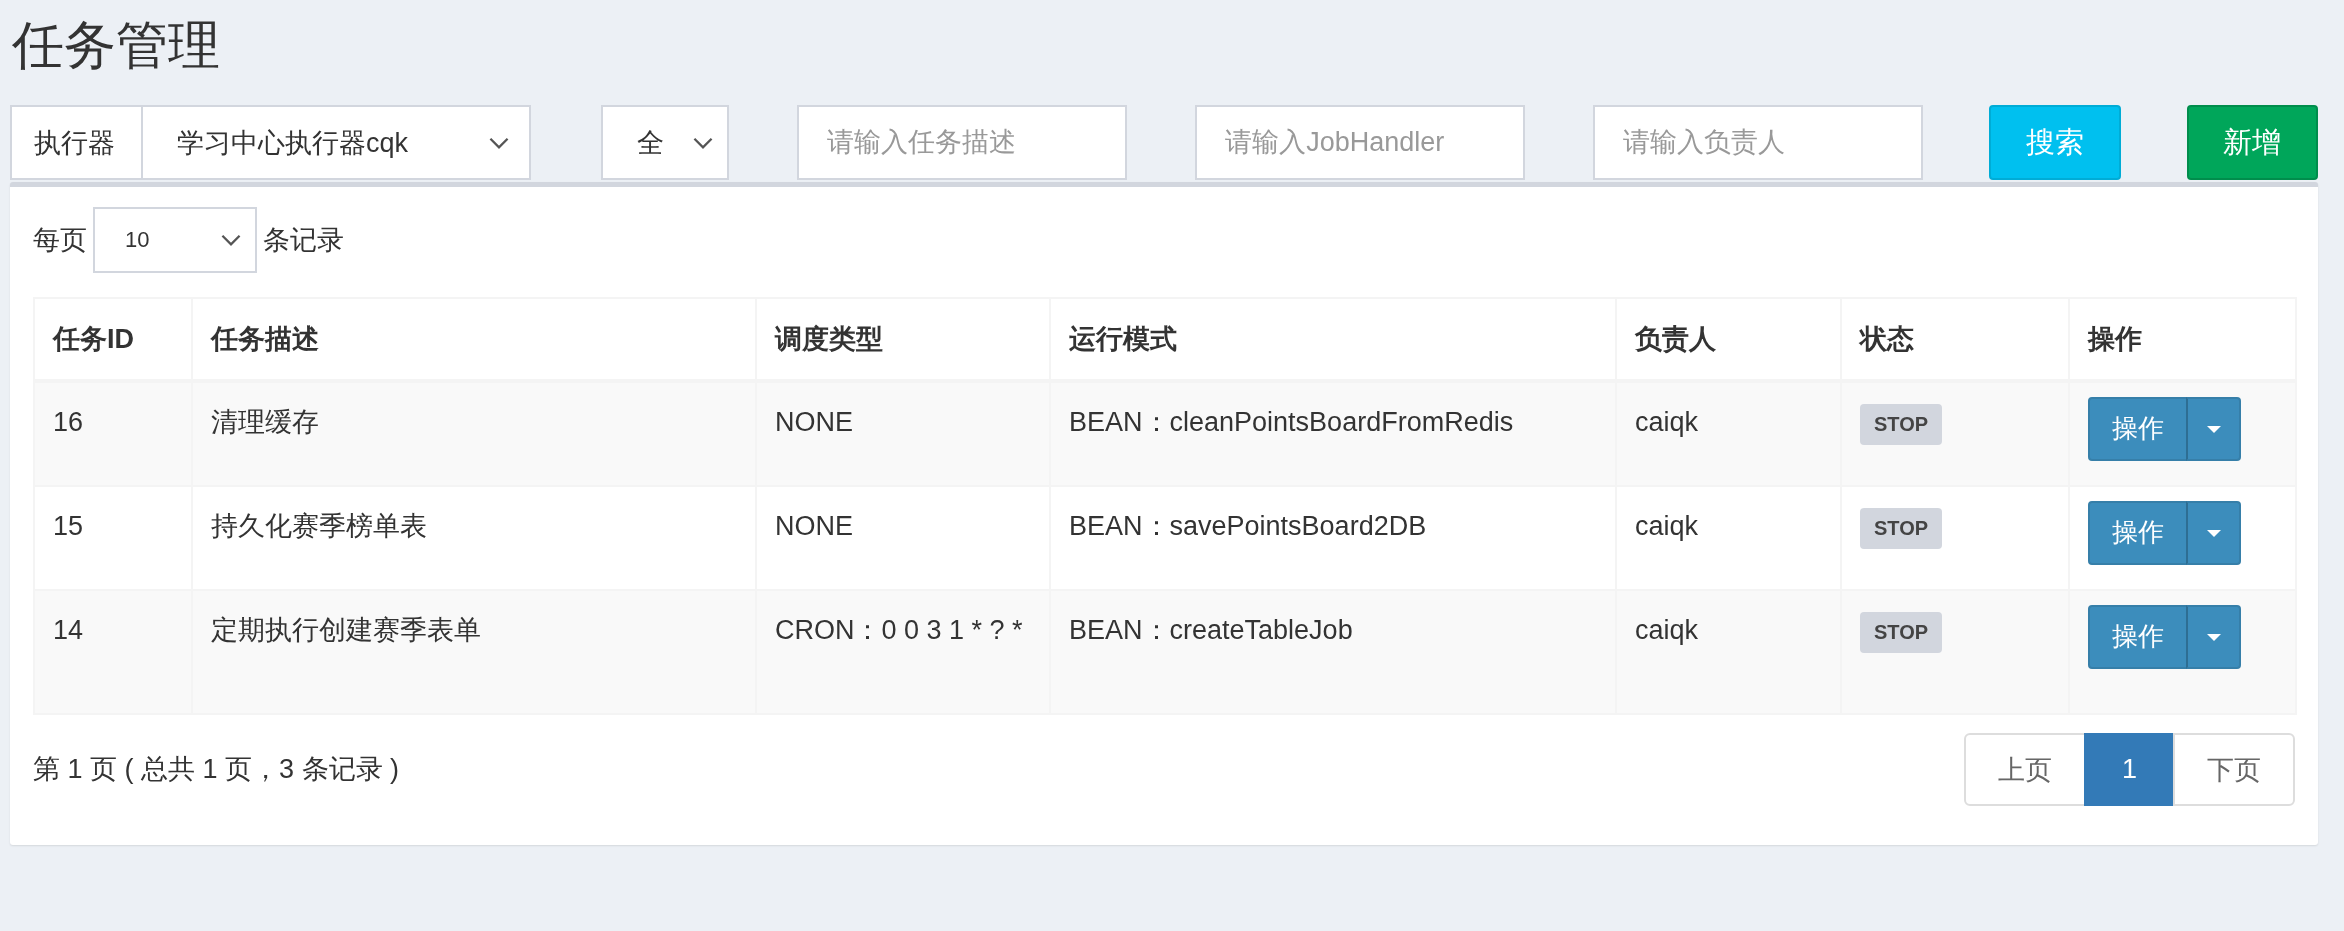 This screenshot has height=931, width=2344. Describe the element at coordinates (1360, 142) in the screenshot. I see `search-field: 请输入JobHandler` at that location.